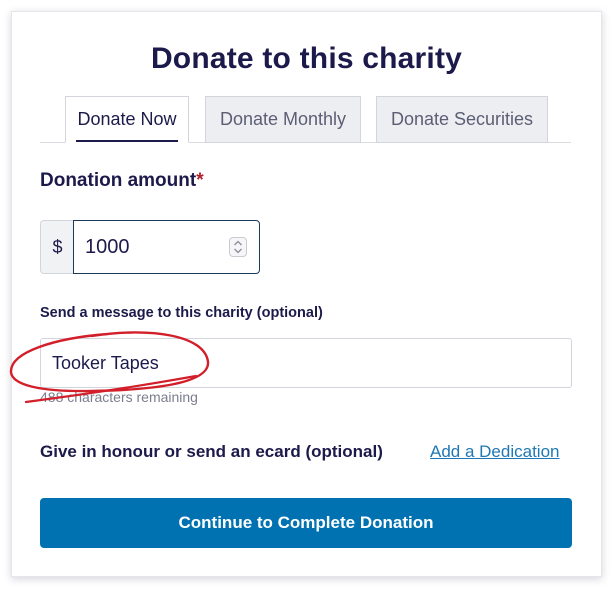 This screenshot has width=613, height=589. I want to click on tab-donate-monthly: Donate Monthly, so click(283, 119).